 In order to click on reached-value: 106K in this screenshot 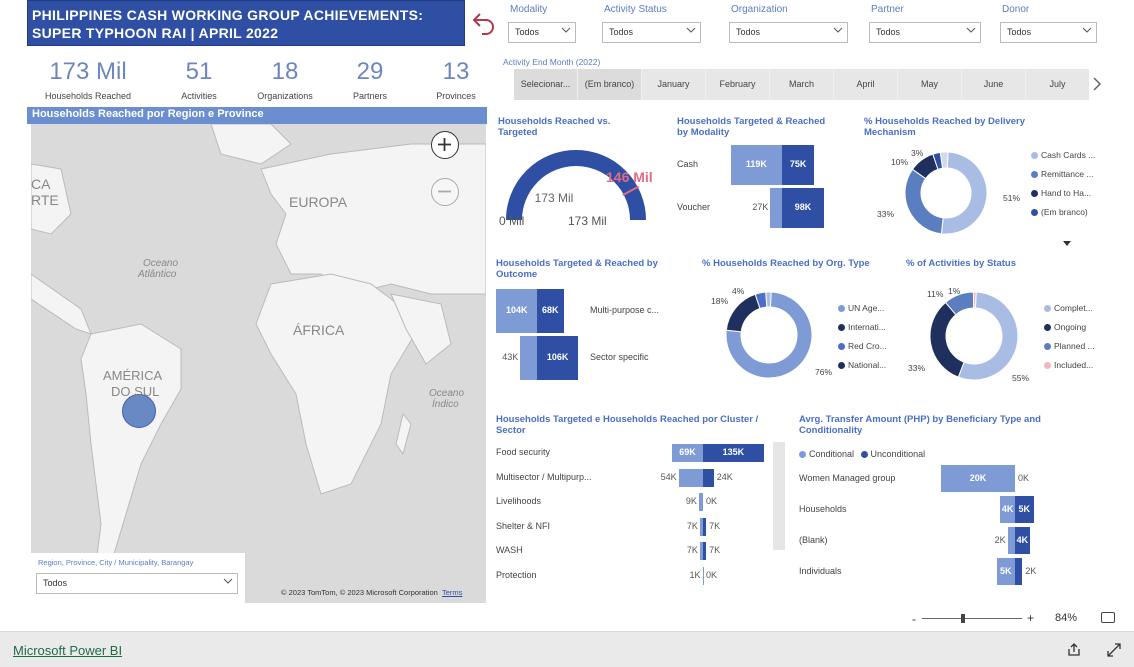, I will do `click(557, 357)`.